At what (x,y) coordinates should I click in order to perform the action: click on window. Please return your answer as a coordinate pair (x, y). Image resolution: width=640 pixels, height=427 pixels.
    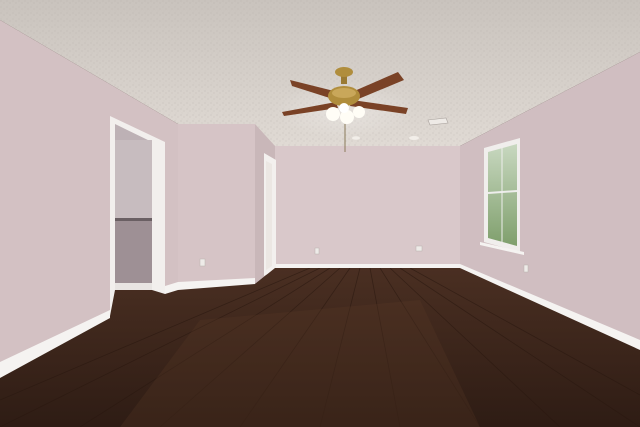
    Looking at the image, I should click on (502, 196).